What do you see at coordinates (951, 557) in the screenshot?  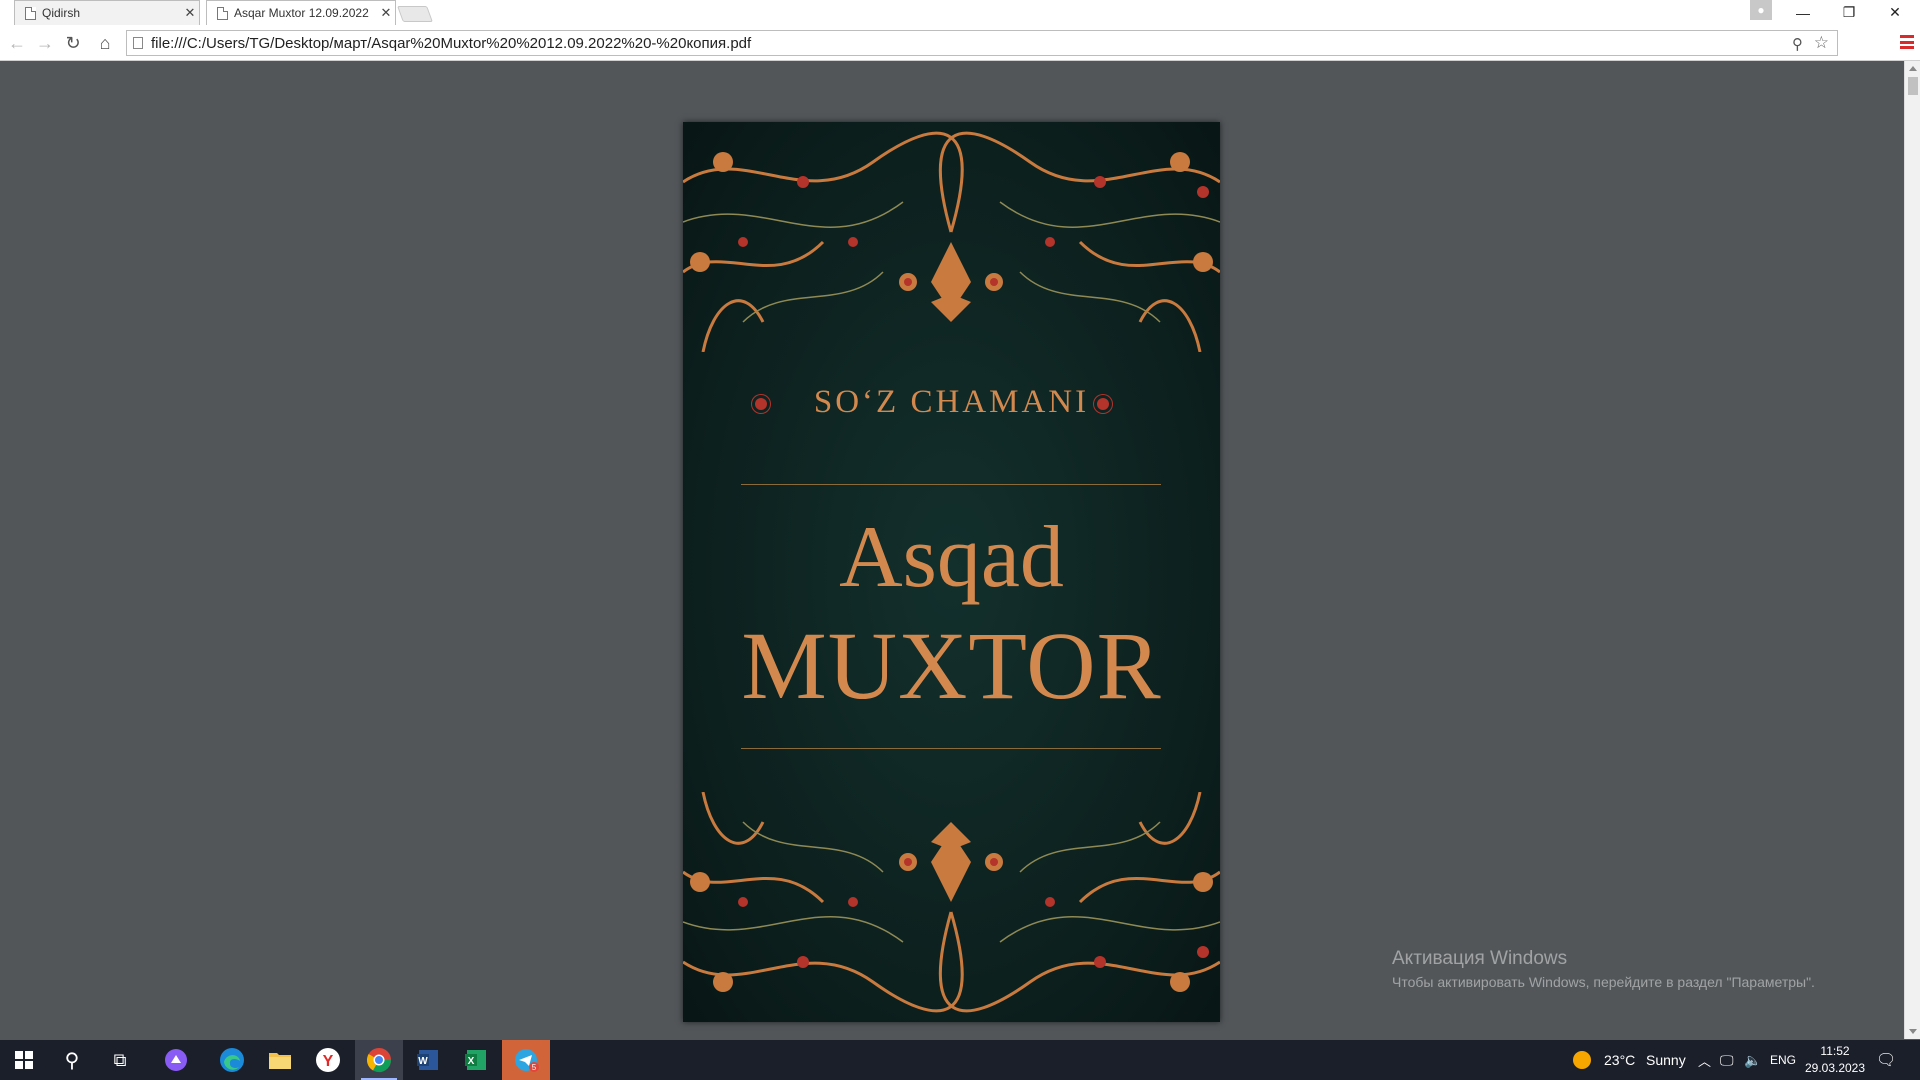 I see `author-first-name: Asqad` at bounding box center [951, 557].